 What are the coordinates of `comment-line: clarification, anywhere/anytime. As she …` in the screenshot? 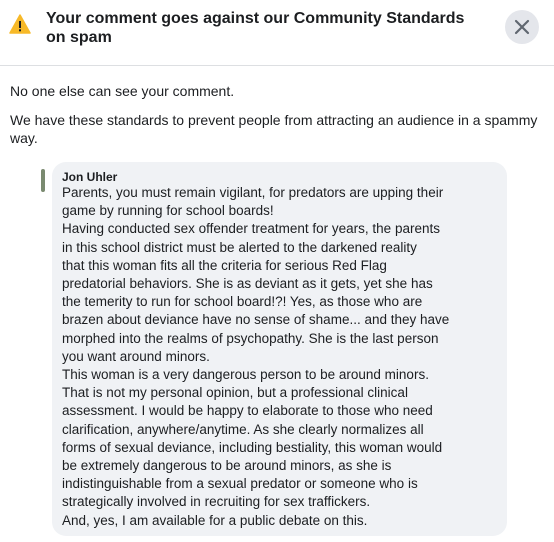 It's located at (243, 429).